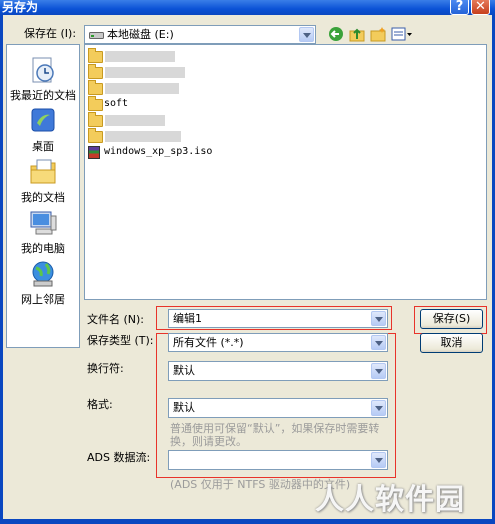 The height and width of the screenshot is (524, 495). Describe the element at coordinates (140, 34) in the screenshot. I see `save-in-value: 本地磁盘 (E:)` at that location.